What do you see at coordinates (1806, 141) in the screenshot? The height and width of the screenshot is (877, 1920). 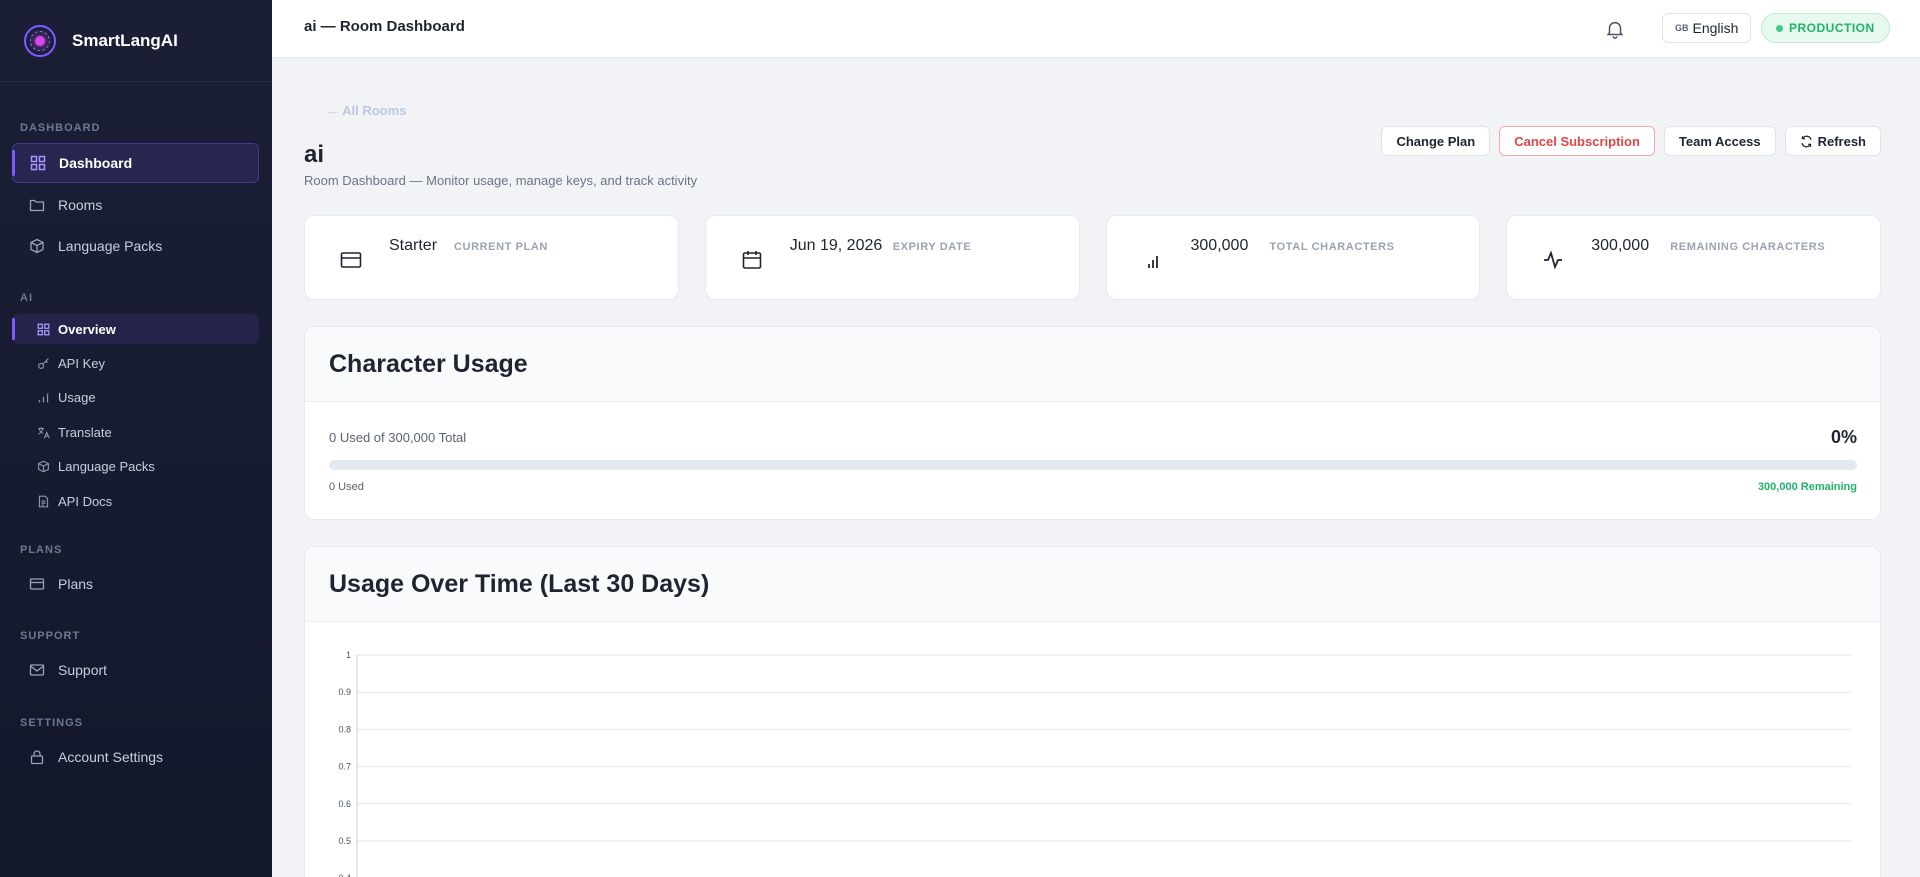 I see `refresh-icon` at bounding box center [1806, 141].